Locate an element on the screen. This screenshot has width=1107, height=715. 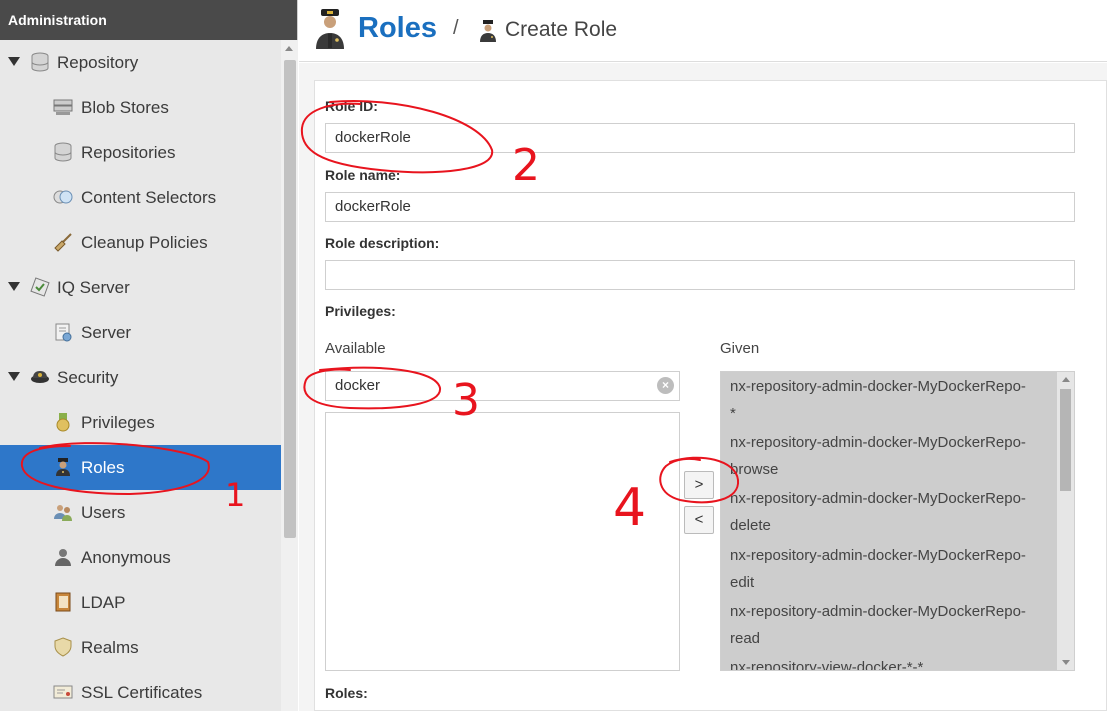
annotation-circle-docker is located at coordinates (372, 388).